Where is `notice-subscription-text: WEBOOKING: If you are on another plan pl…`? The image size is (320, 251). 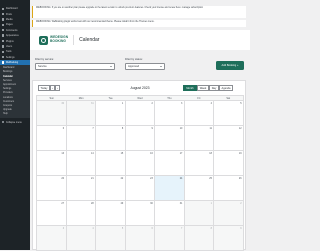
notice-subscription-text: WEBOOKING: If you are on another plan pl… is located at coordinates (119, 8).